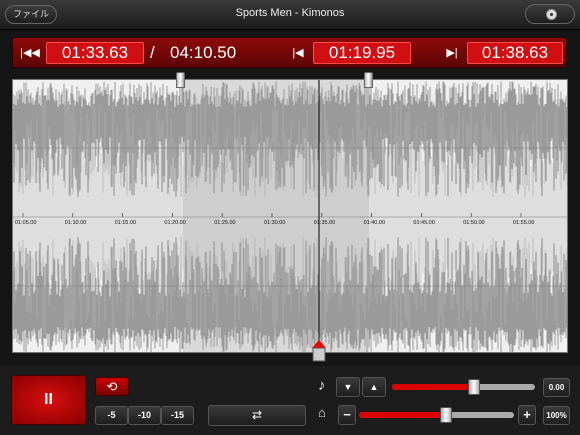 This screenshot has height=435, width=580. I want to click on loop-start-button: |◀◀, so click(30, 53).